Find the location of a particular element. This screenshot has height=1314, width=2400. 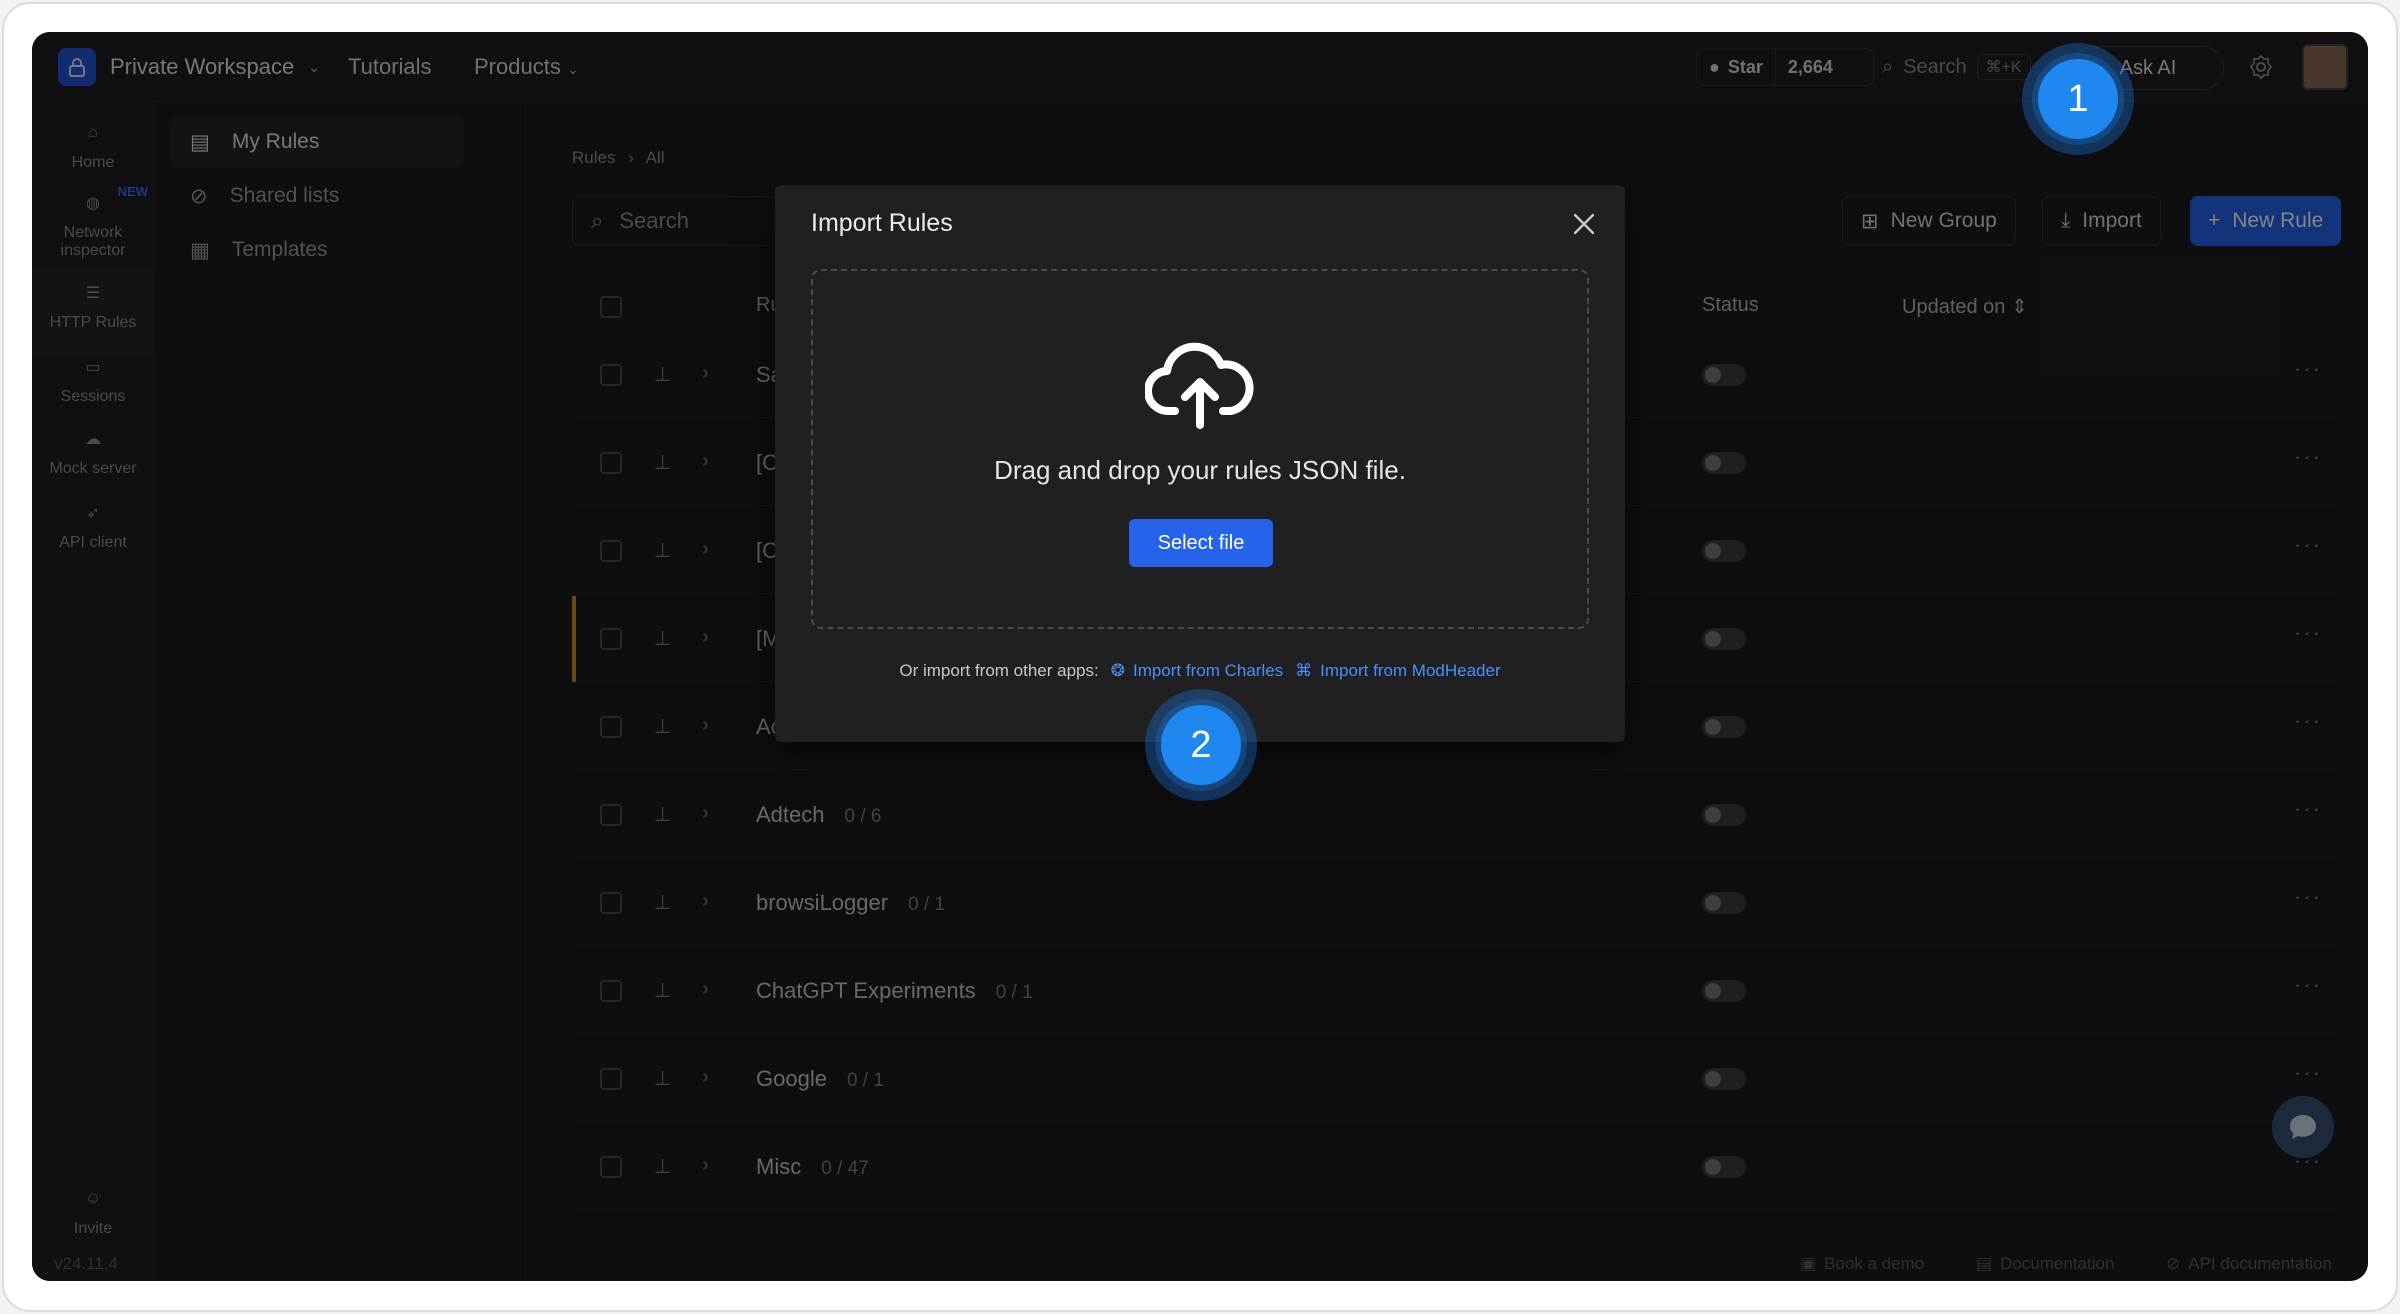

select-file-button: Select file is located at coordinates (1201, 543).